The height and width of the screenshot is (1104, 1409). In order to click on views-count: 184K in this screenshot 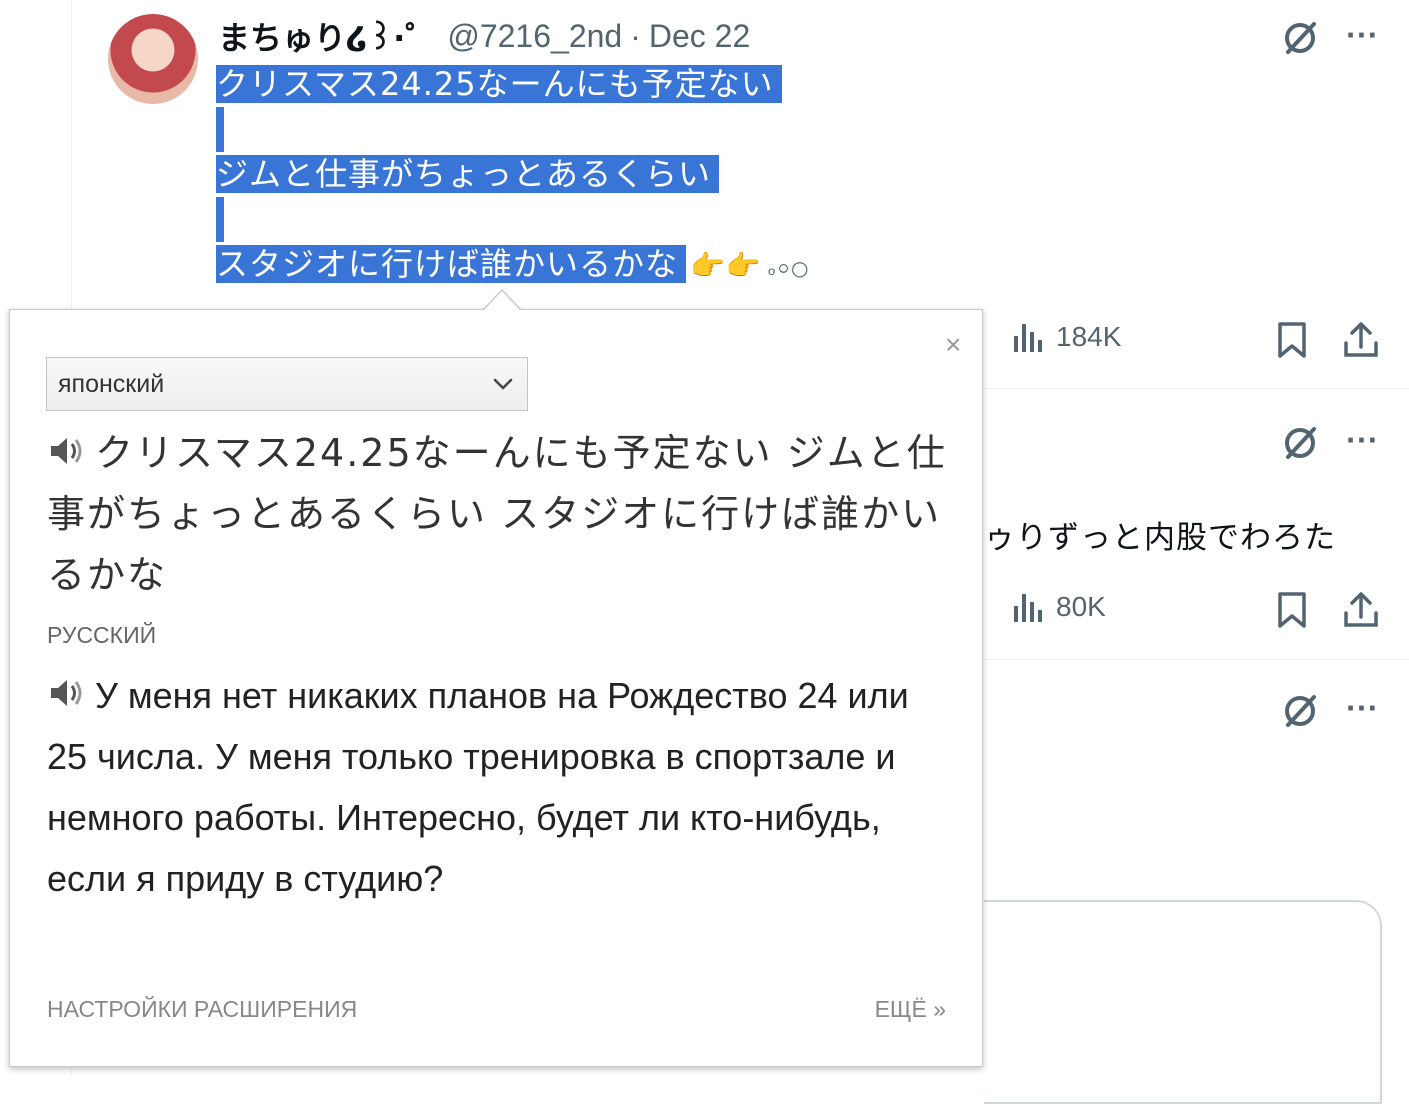, I will do `click(1066, 337)`.